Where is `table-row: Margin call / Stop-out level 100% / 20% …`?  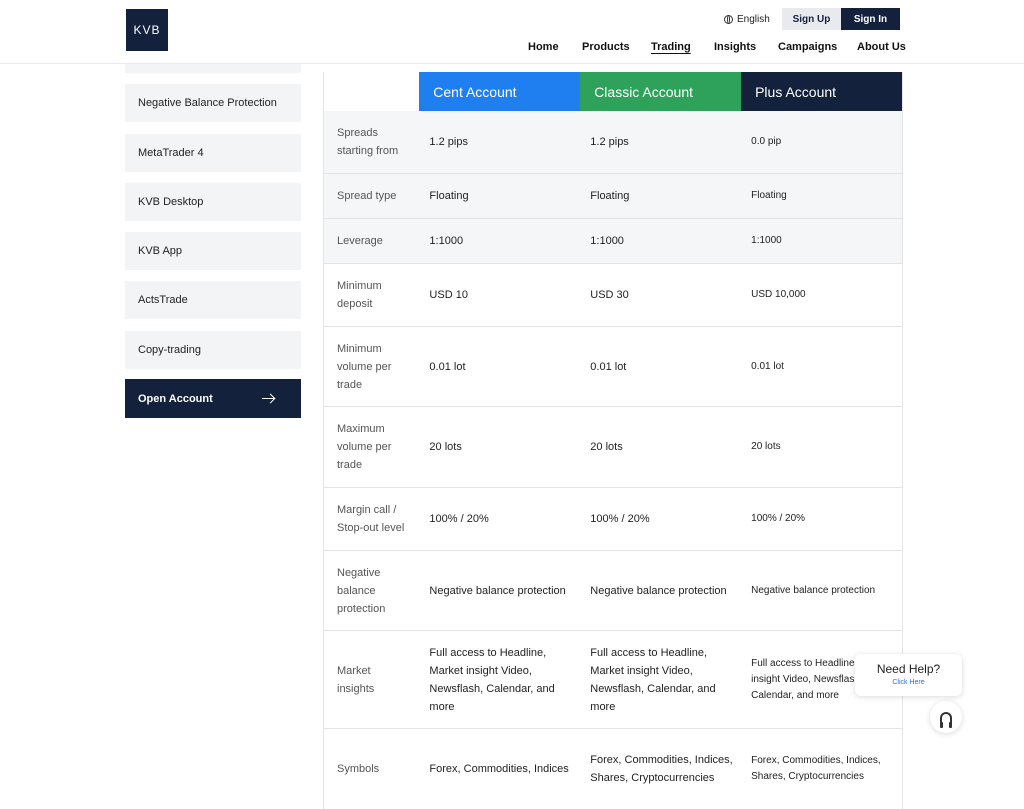
table-row: Margin call / Stop-out level 100% / 20% … is located at coordinates (613, 519).